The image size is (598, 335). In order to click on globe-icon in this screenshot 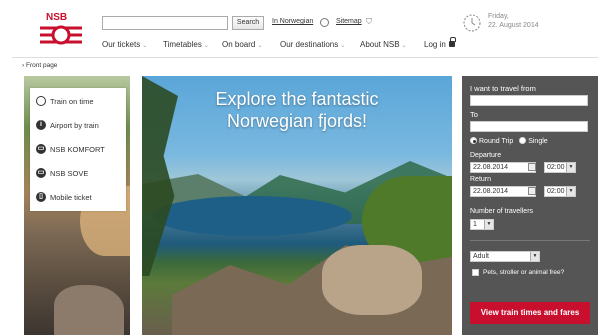, I will do `click(324, 22)`.